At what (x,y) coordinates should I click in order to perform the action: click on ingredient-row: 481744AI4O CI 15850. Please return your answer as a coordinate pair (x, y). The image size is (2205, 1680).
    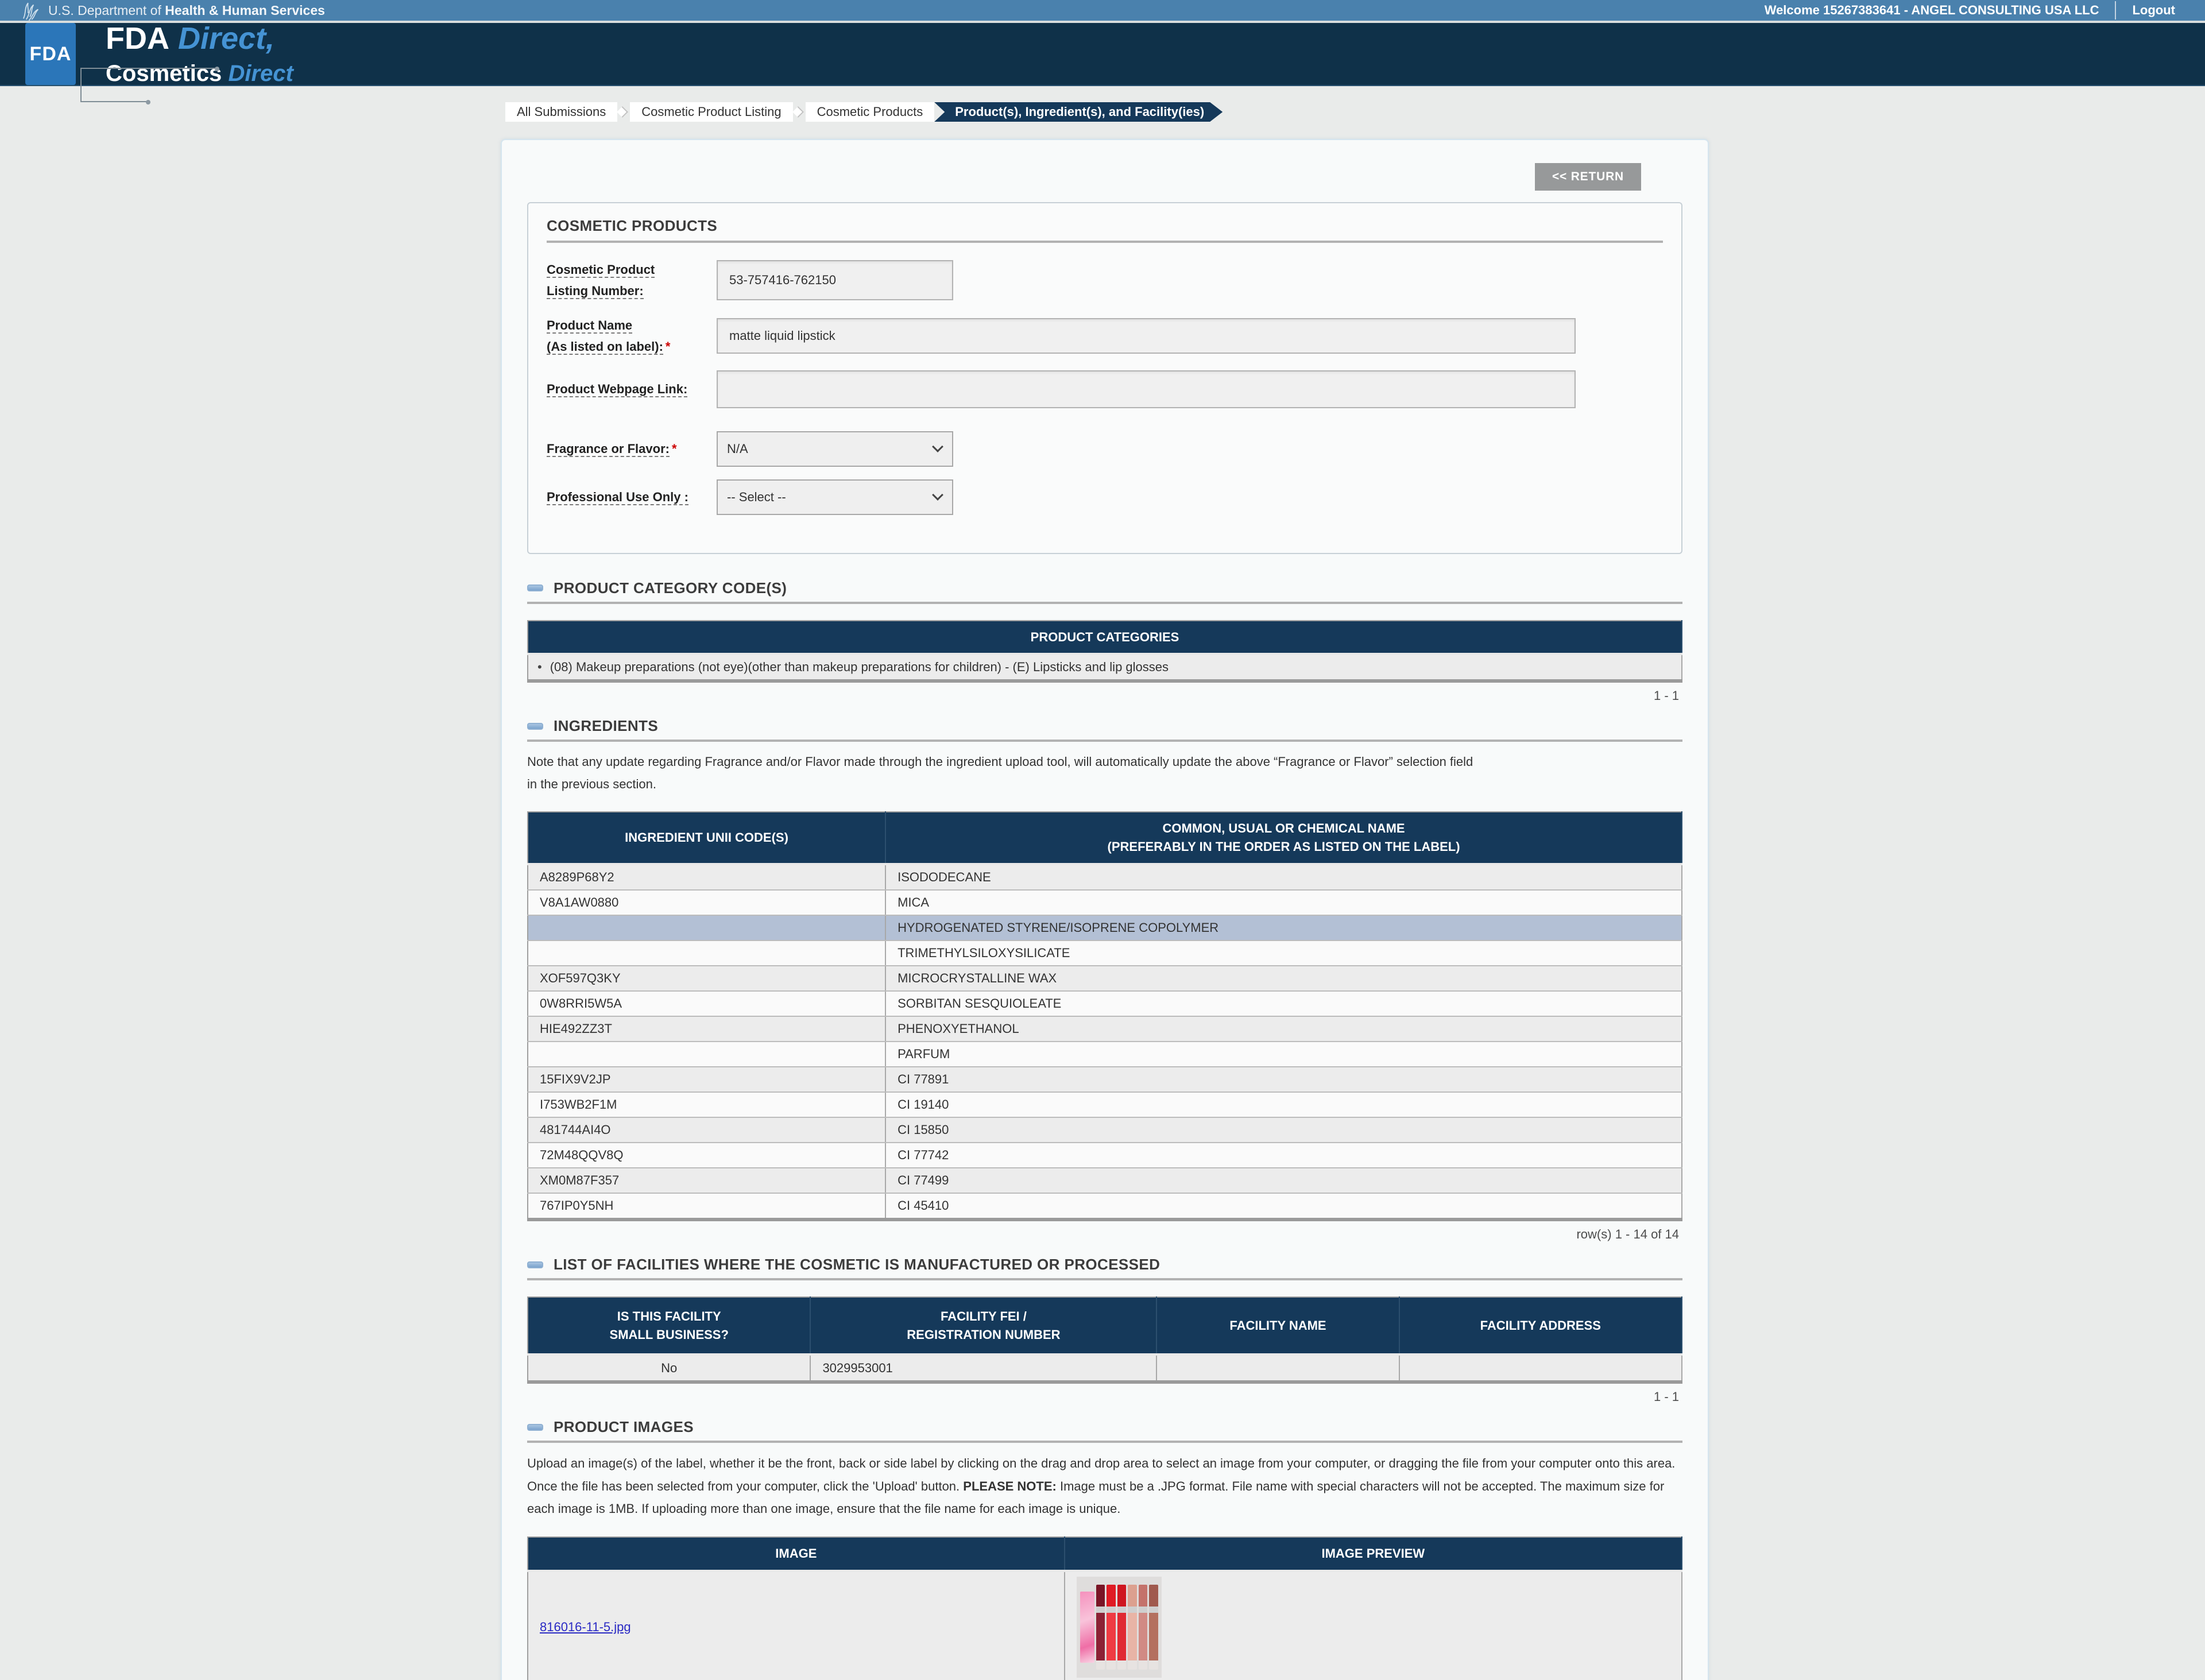
    Looking at the image, I should click on (1105, 1130).